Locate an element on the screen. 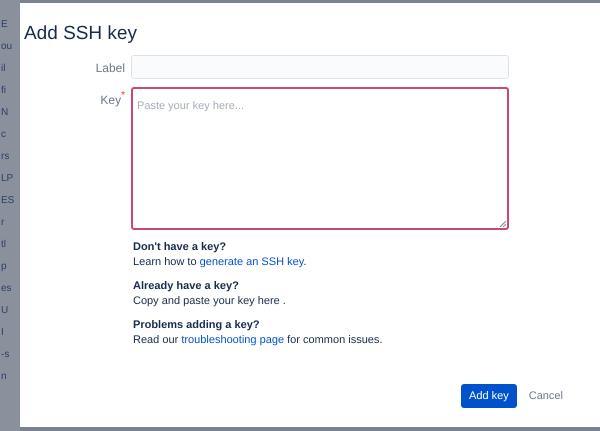 The width and height of the screenshot is (600, 431). dialog-title: Add SSH key is located at coordinates (80, 34).